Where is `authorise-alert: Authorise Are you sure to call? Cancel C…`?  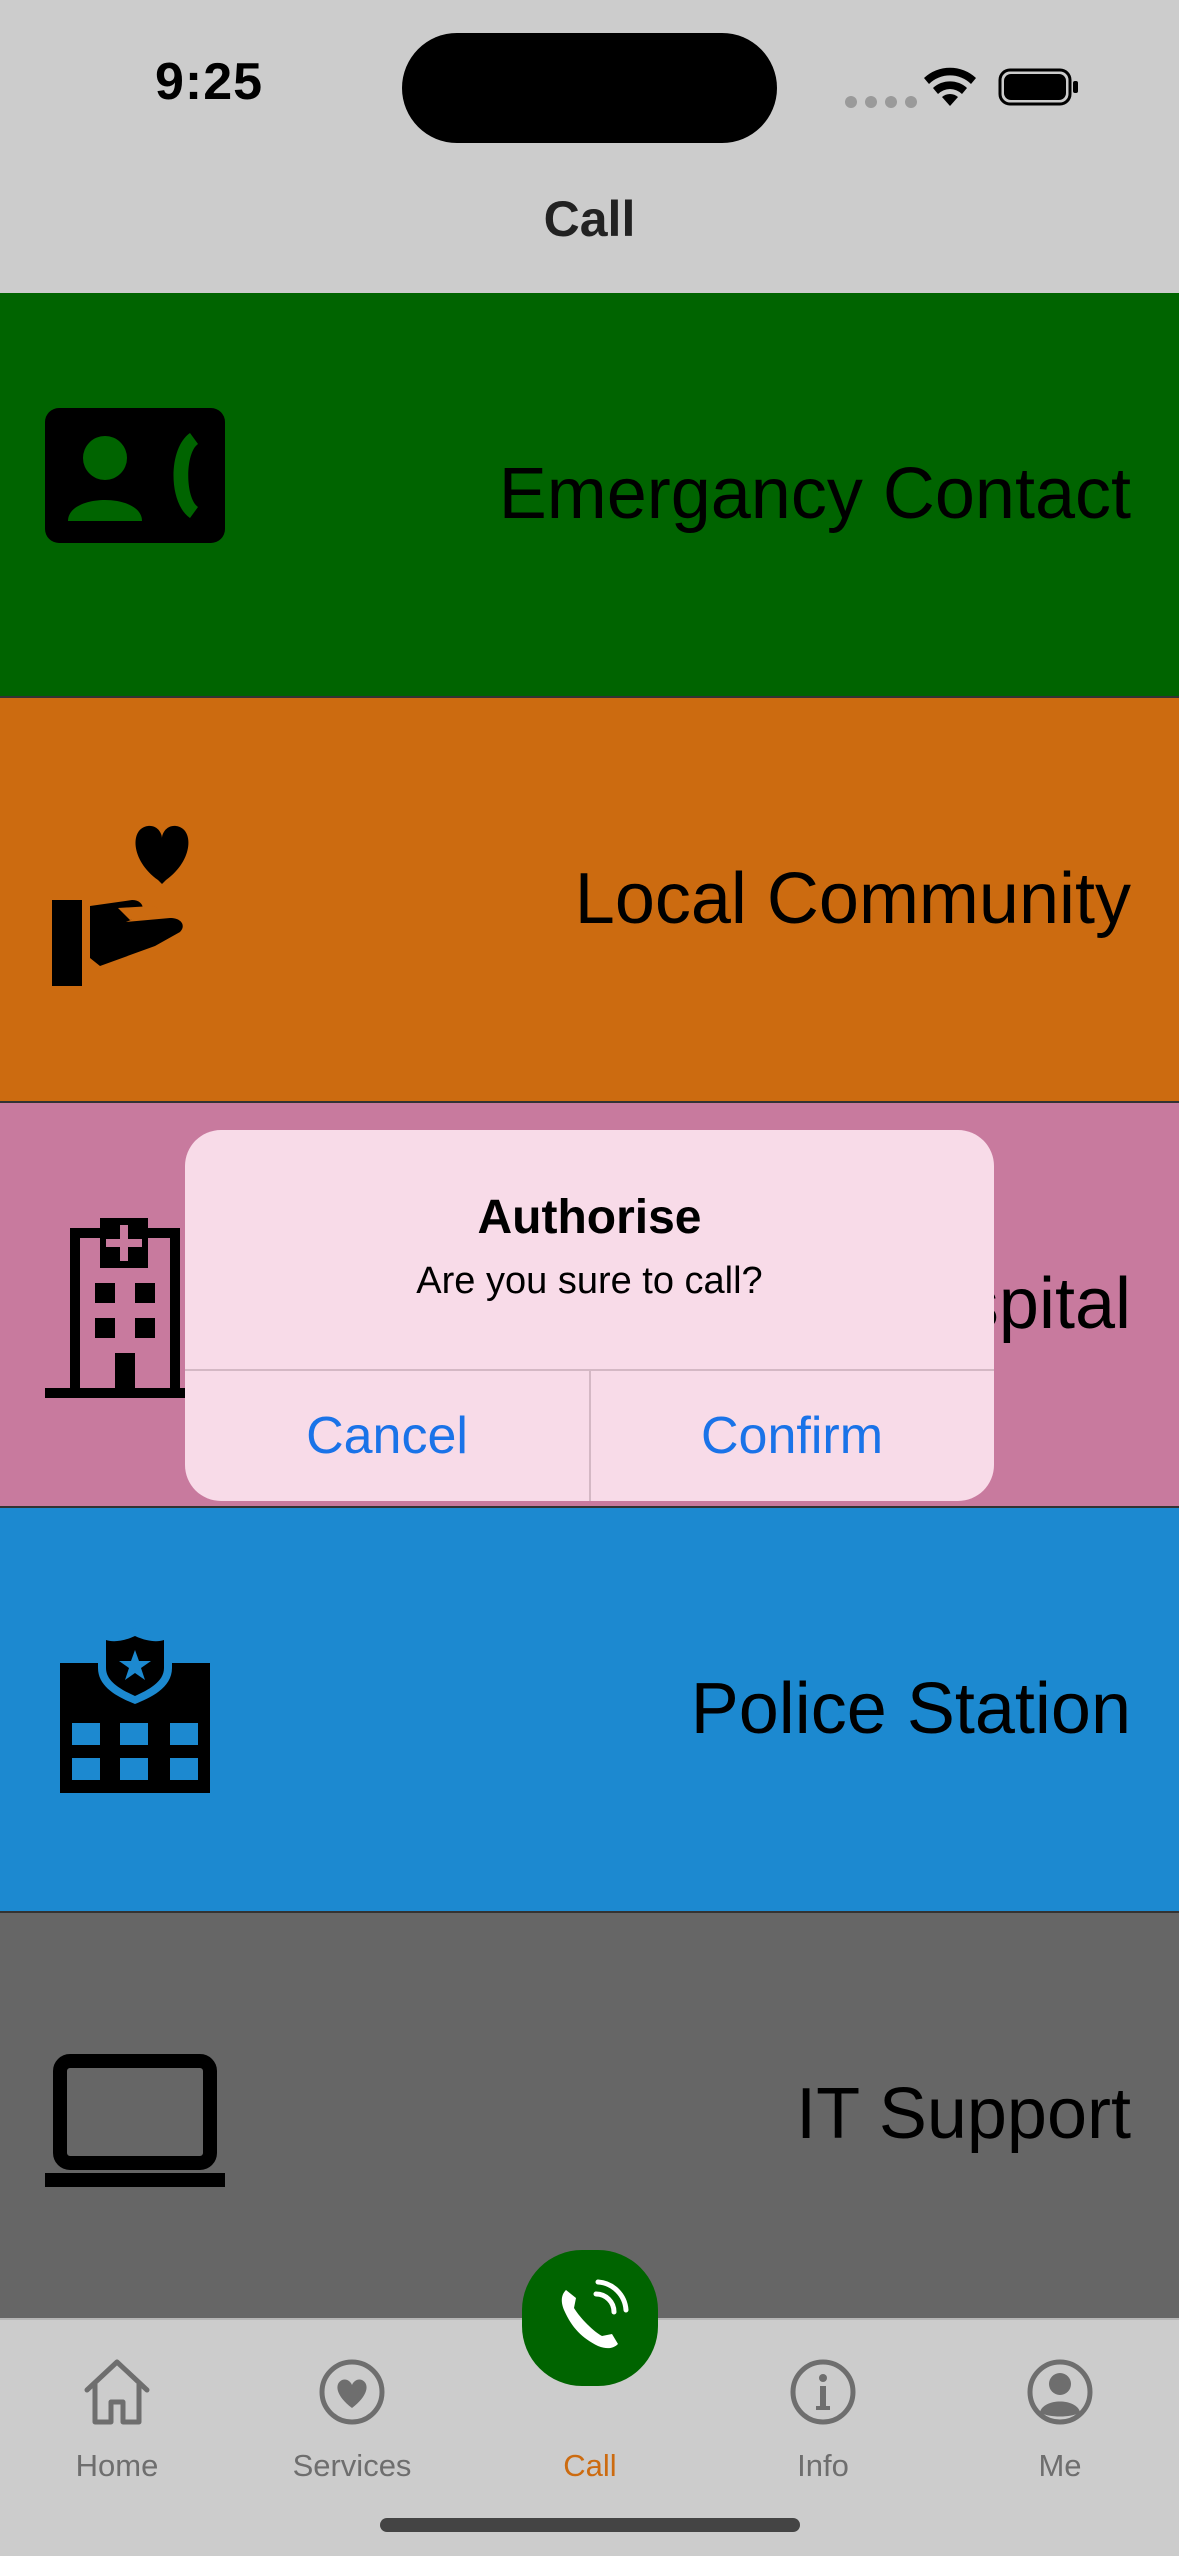 authorise-alert: Authorise Are you sure to call? Cancel C… is located at coordinates (589, 1315).